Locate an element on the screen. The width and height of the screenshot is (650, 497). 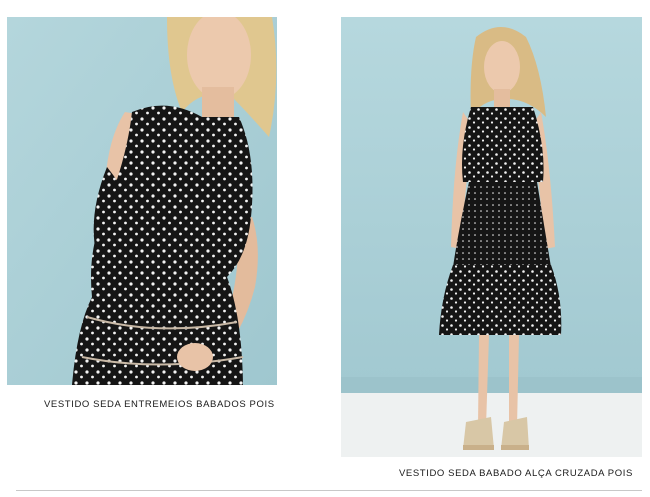
bottom-divider is located at coordinates (329, 490).